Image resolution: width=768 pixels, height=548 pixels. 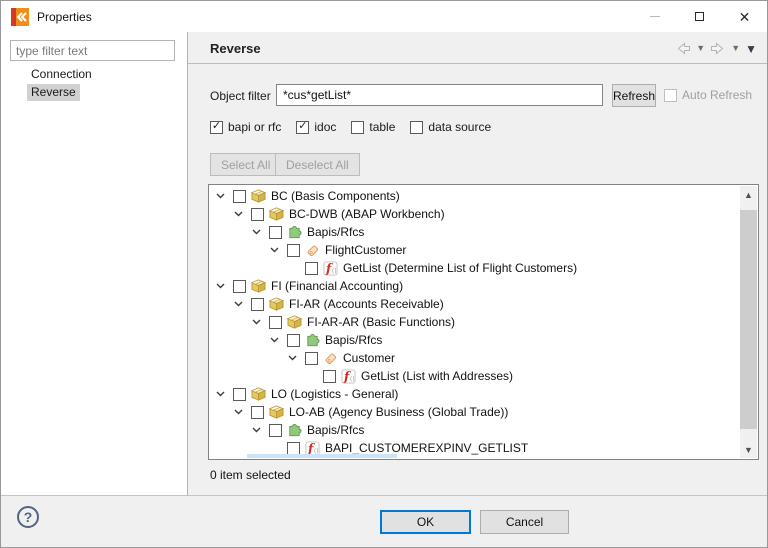 I want to click on type-filter-row: bapi or rfc idoc table data source, so click(x=358, y=127).